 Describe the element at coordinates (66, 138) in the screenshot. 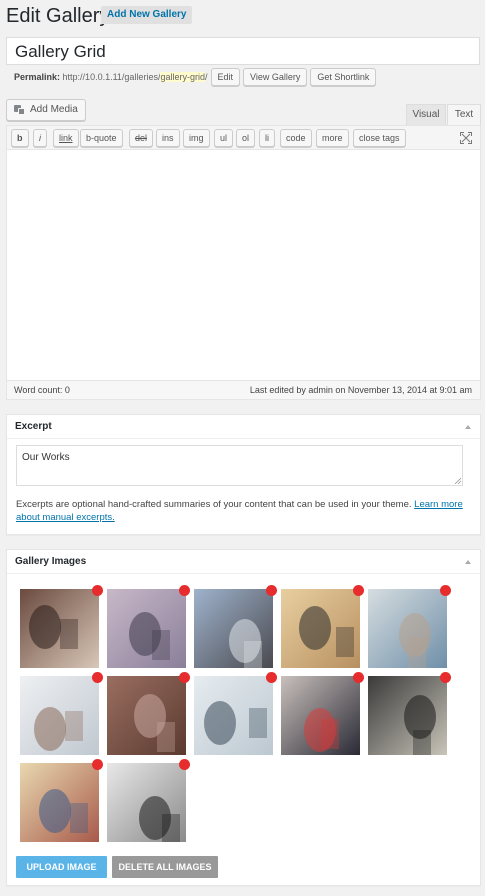

I see `qt-link-button: link` at that location.